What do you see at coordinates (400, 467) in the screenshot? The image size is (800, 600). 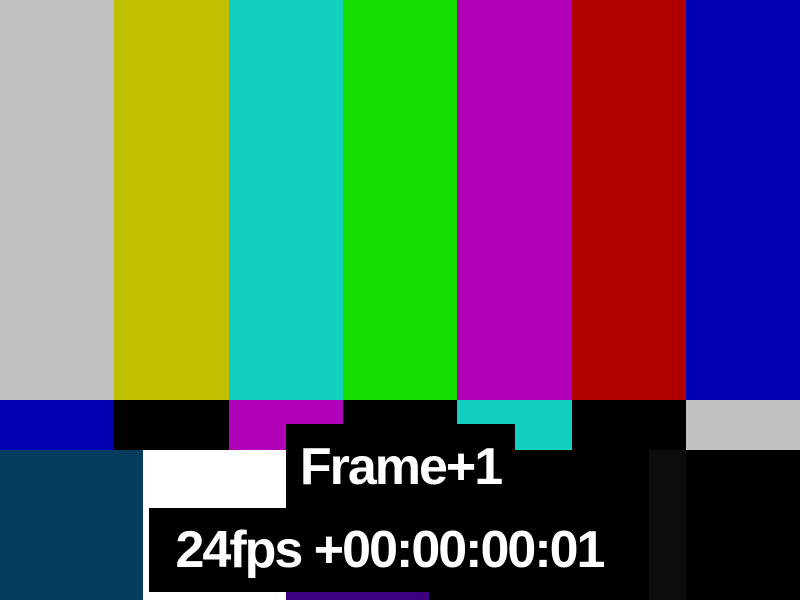 I see `frame-label: Frame+1` at bounding box center [400, 467].